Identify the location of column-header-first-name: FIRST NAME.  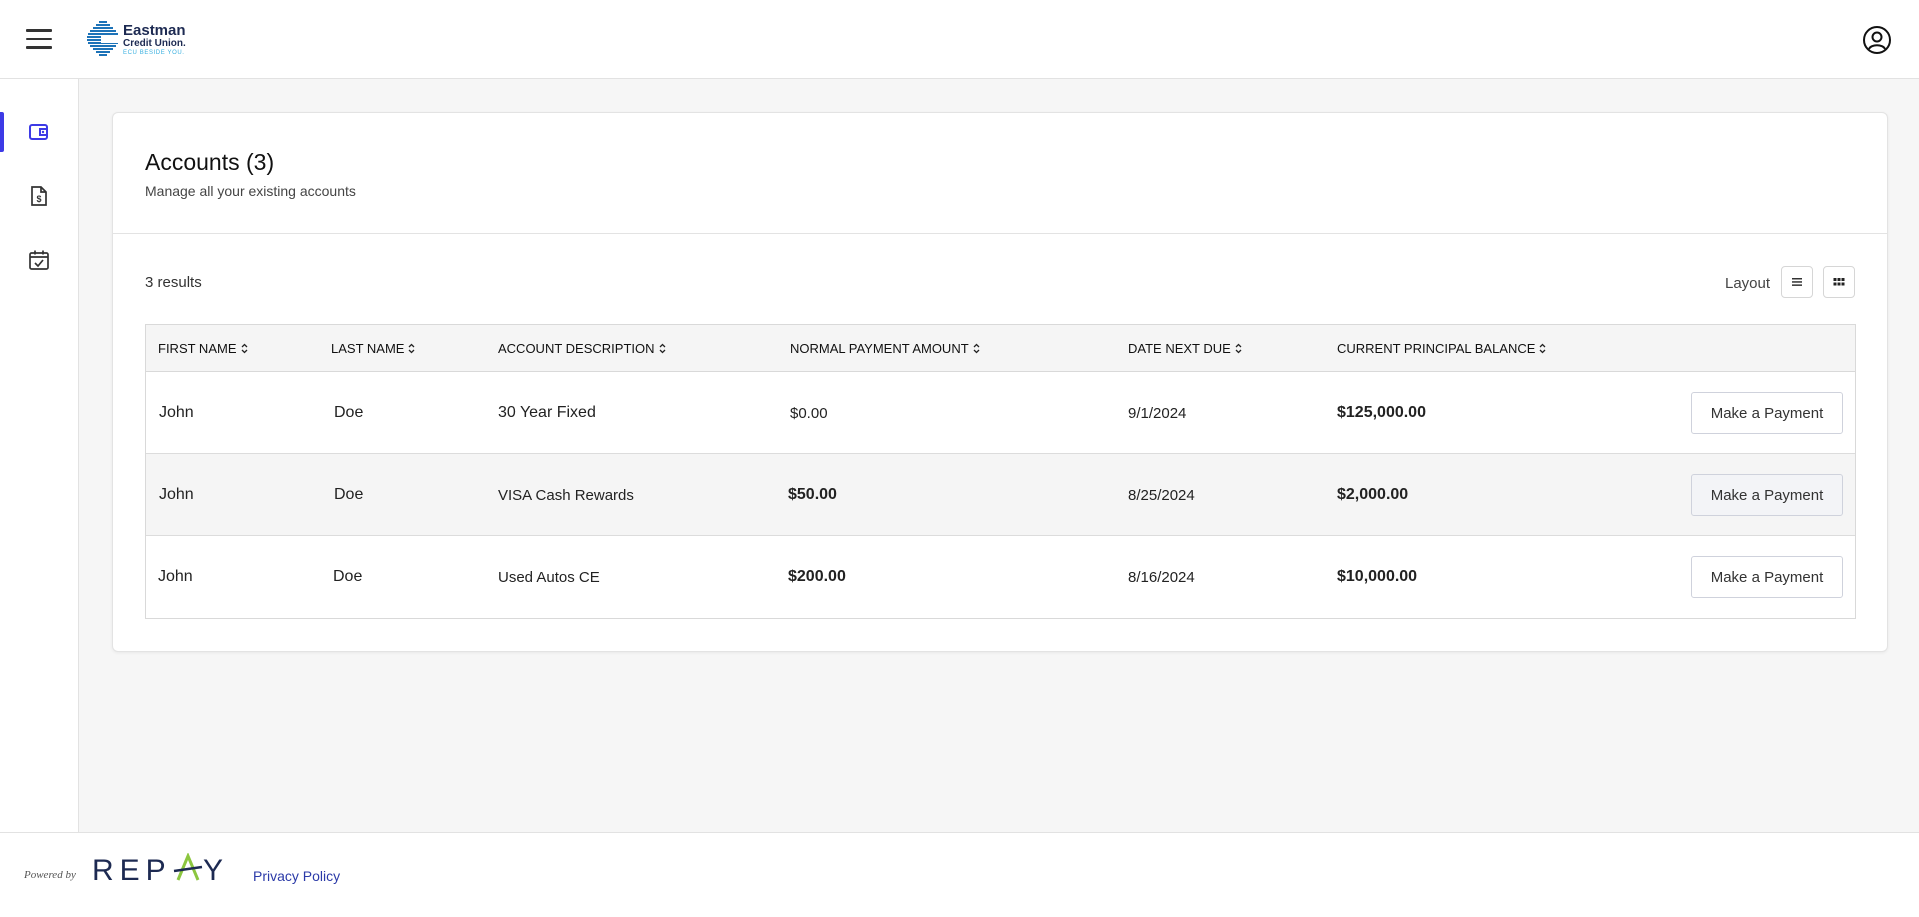
(203, 348).